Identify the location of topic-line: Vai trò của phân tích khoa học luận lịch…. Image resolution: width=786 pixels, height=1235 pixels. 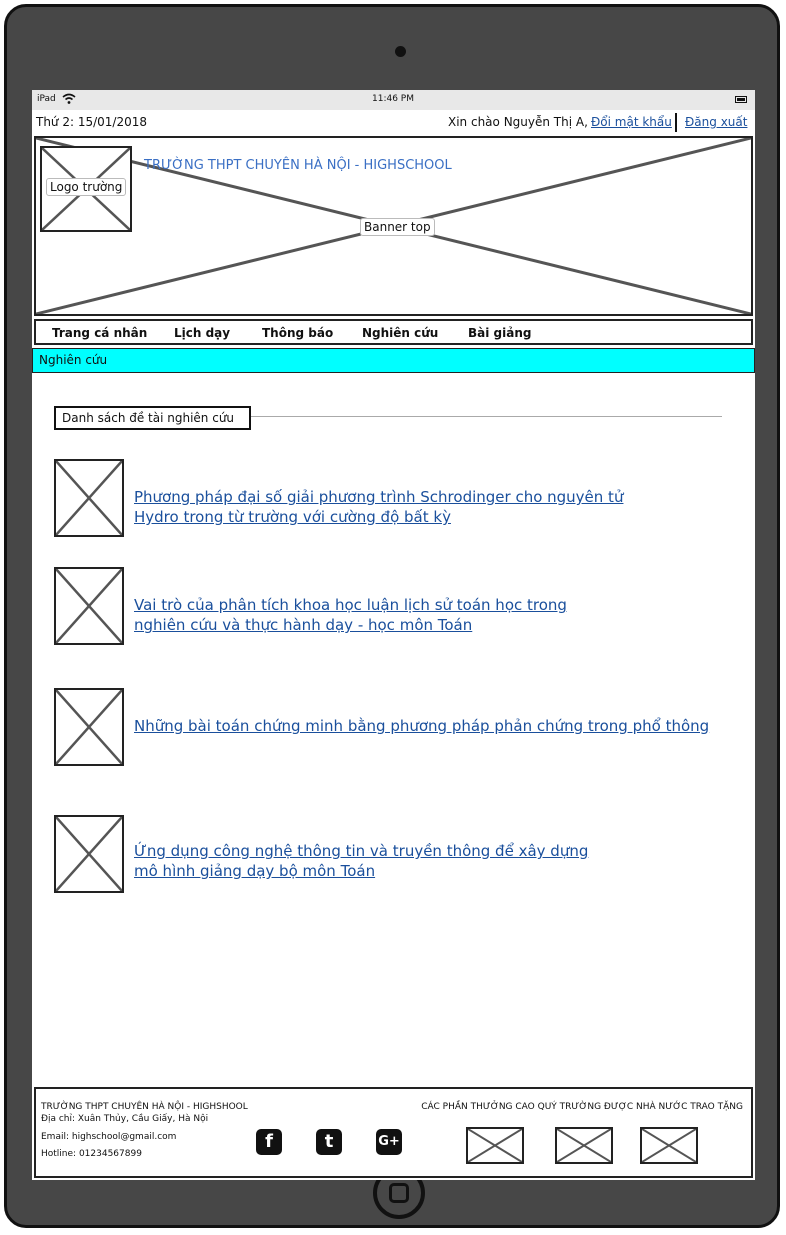
(350, 605).